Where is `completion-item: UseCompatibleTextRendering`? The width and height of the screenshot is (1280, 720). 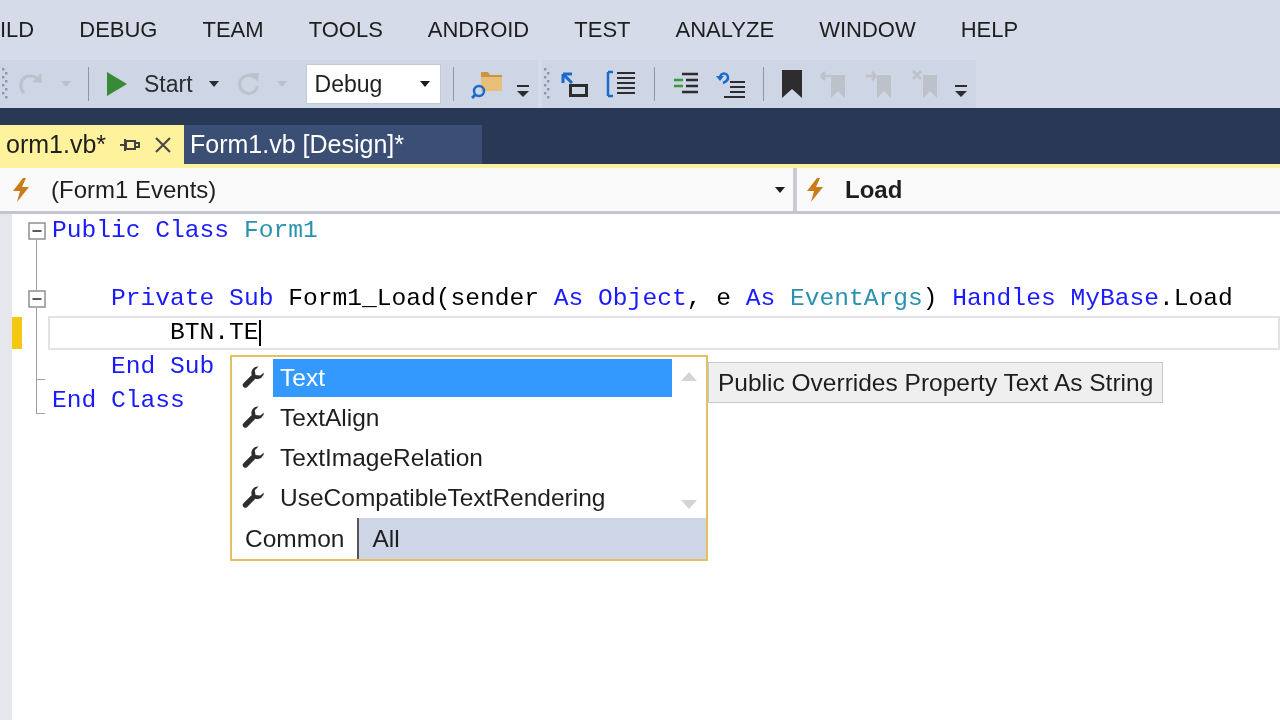
completion-item: UseCompatibleTextRendering is located at coordinates (472, 498).